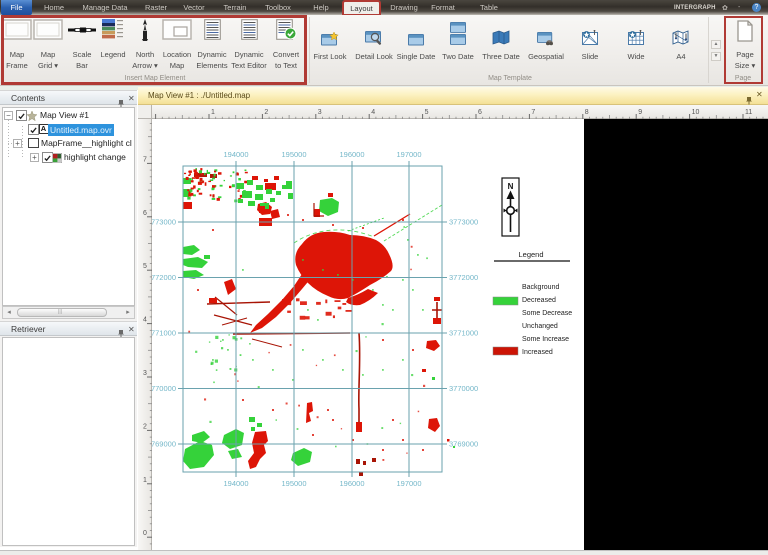  Describe the element at coordinates (540, 326) in the screenshot. I see `svg-text: Unchanged` at that location.